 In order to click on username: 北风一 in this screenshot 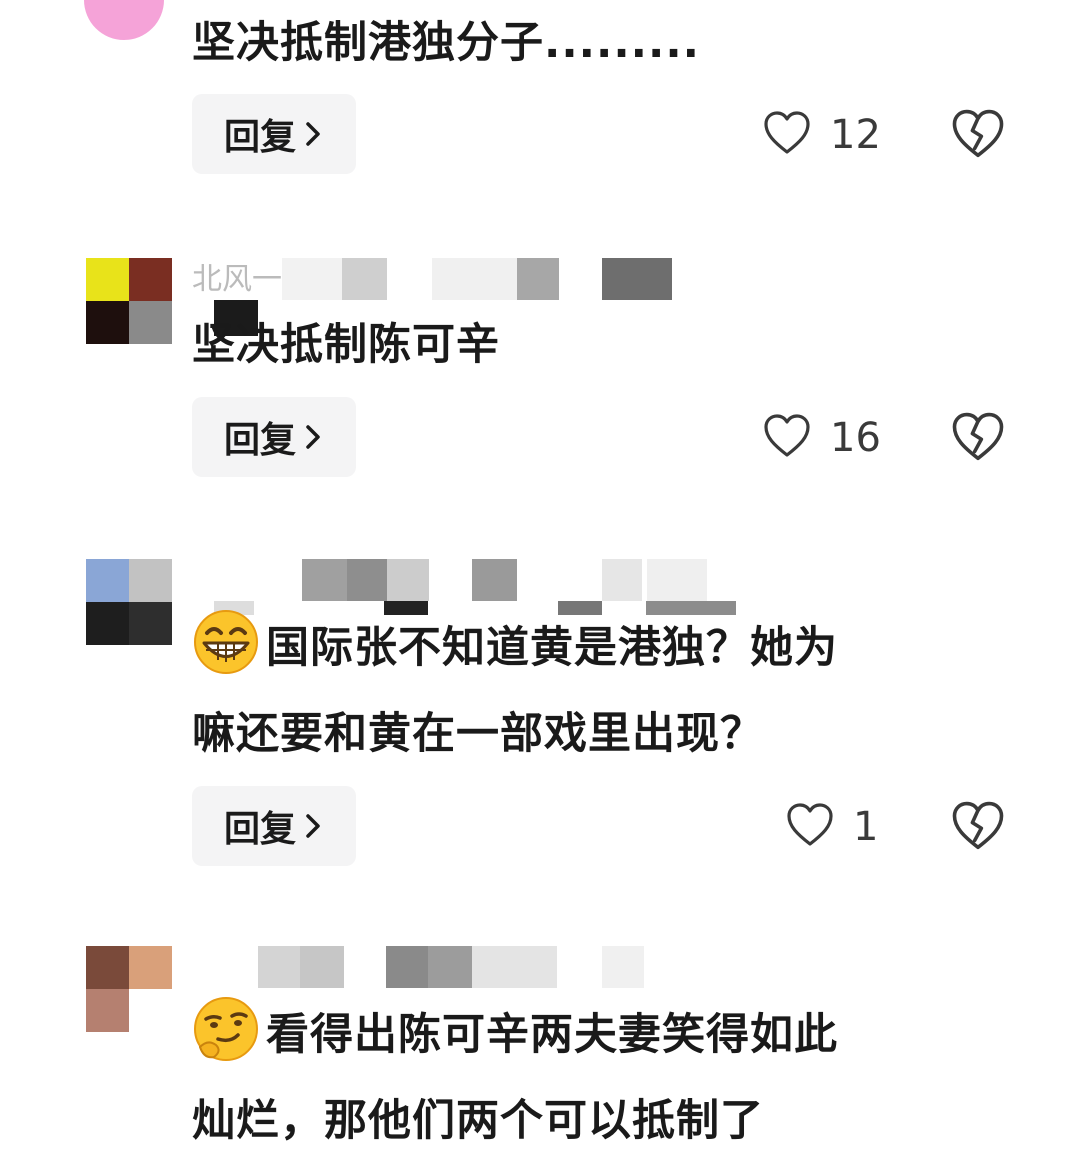, I will do `click(237, 279)`.